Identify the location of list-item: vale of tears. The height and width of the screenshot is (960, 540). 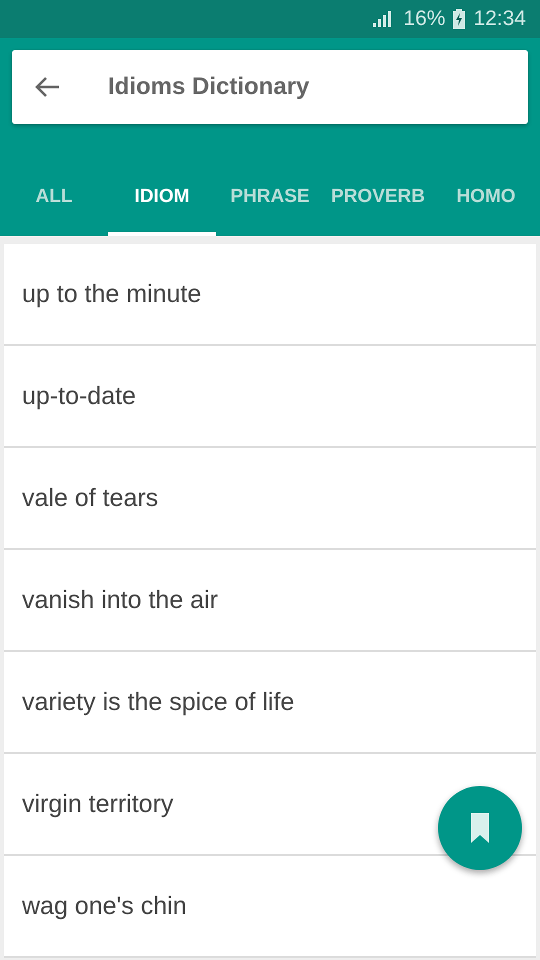
(270, 499).